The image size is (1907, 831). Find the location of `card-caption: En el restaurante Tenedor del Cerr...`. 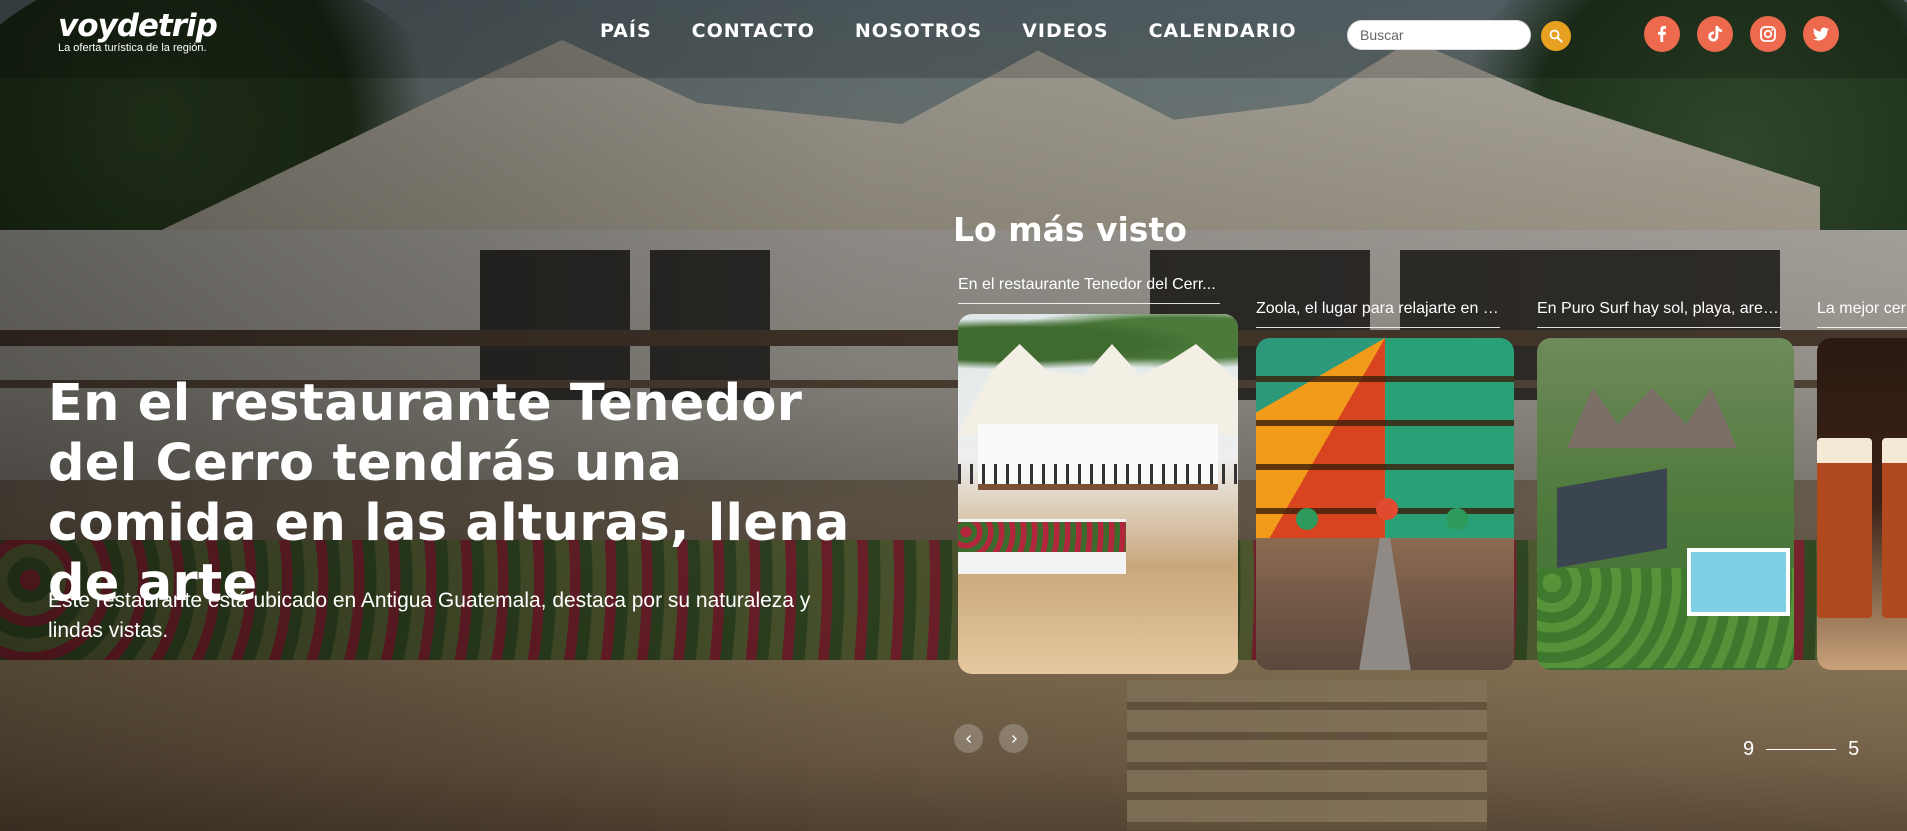

card-caption: En el restaurante Tenedor del Cerr... is located at coordinates (1089, 290).